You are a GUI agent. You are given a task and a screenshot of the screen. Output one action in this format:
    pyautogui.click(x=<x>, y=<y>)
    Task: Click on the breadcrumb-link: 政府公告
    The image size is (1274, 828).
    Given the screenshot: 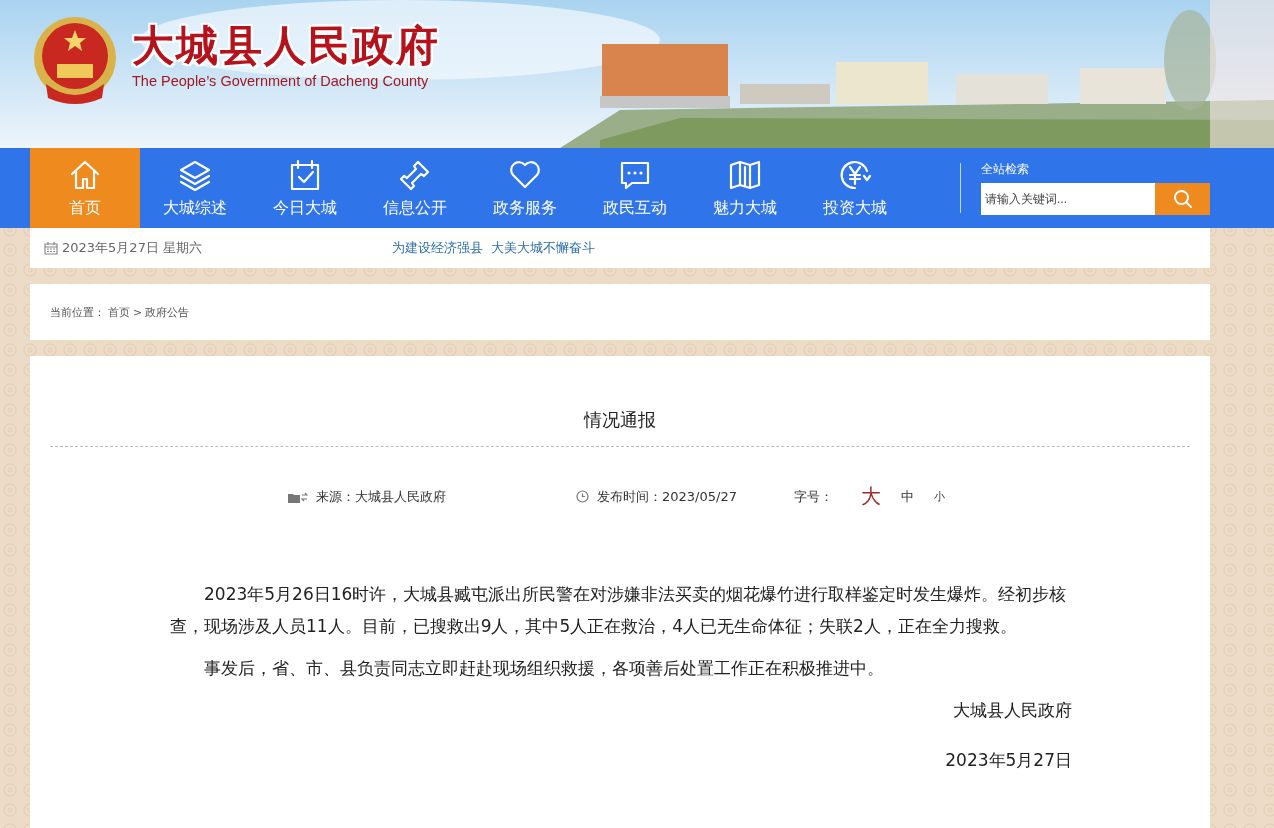 What is the action you would take?
    pyautogui.click(x=167, y=312)
    